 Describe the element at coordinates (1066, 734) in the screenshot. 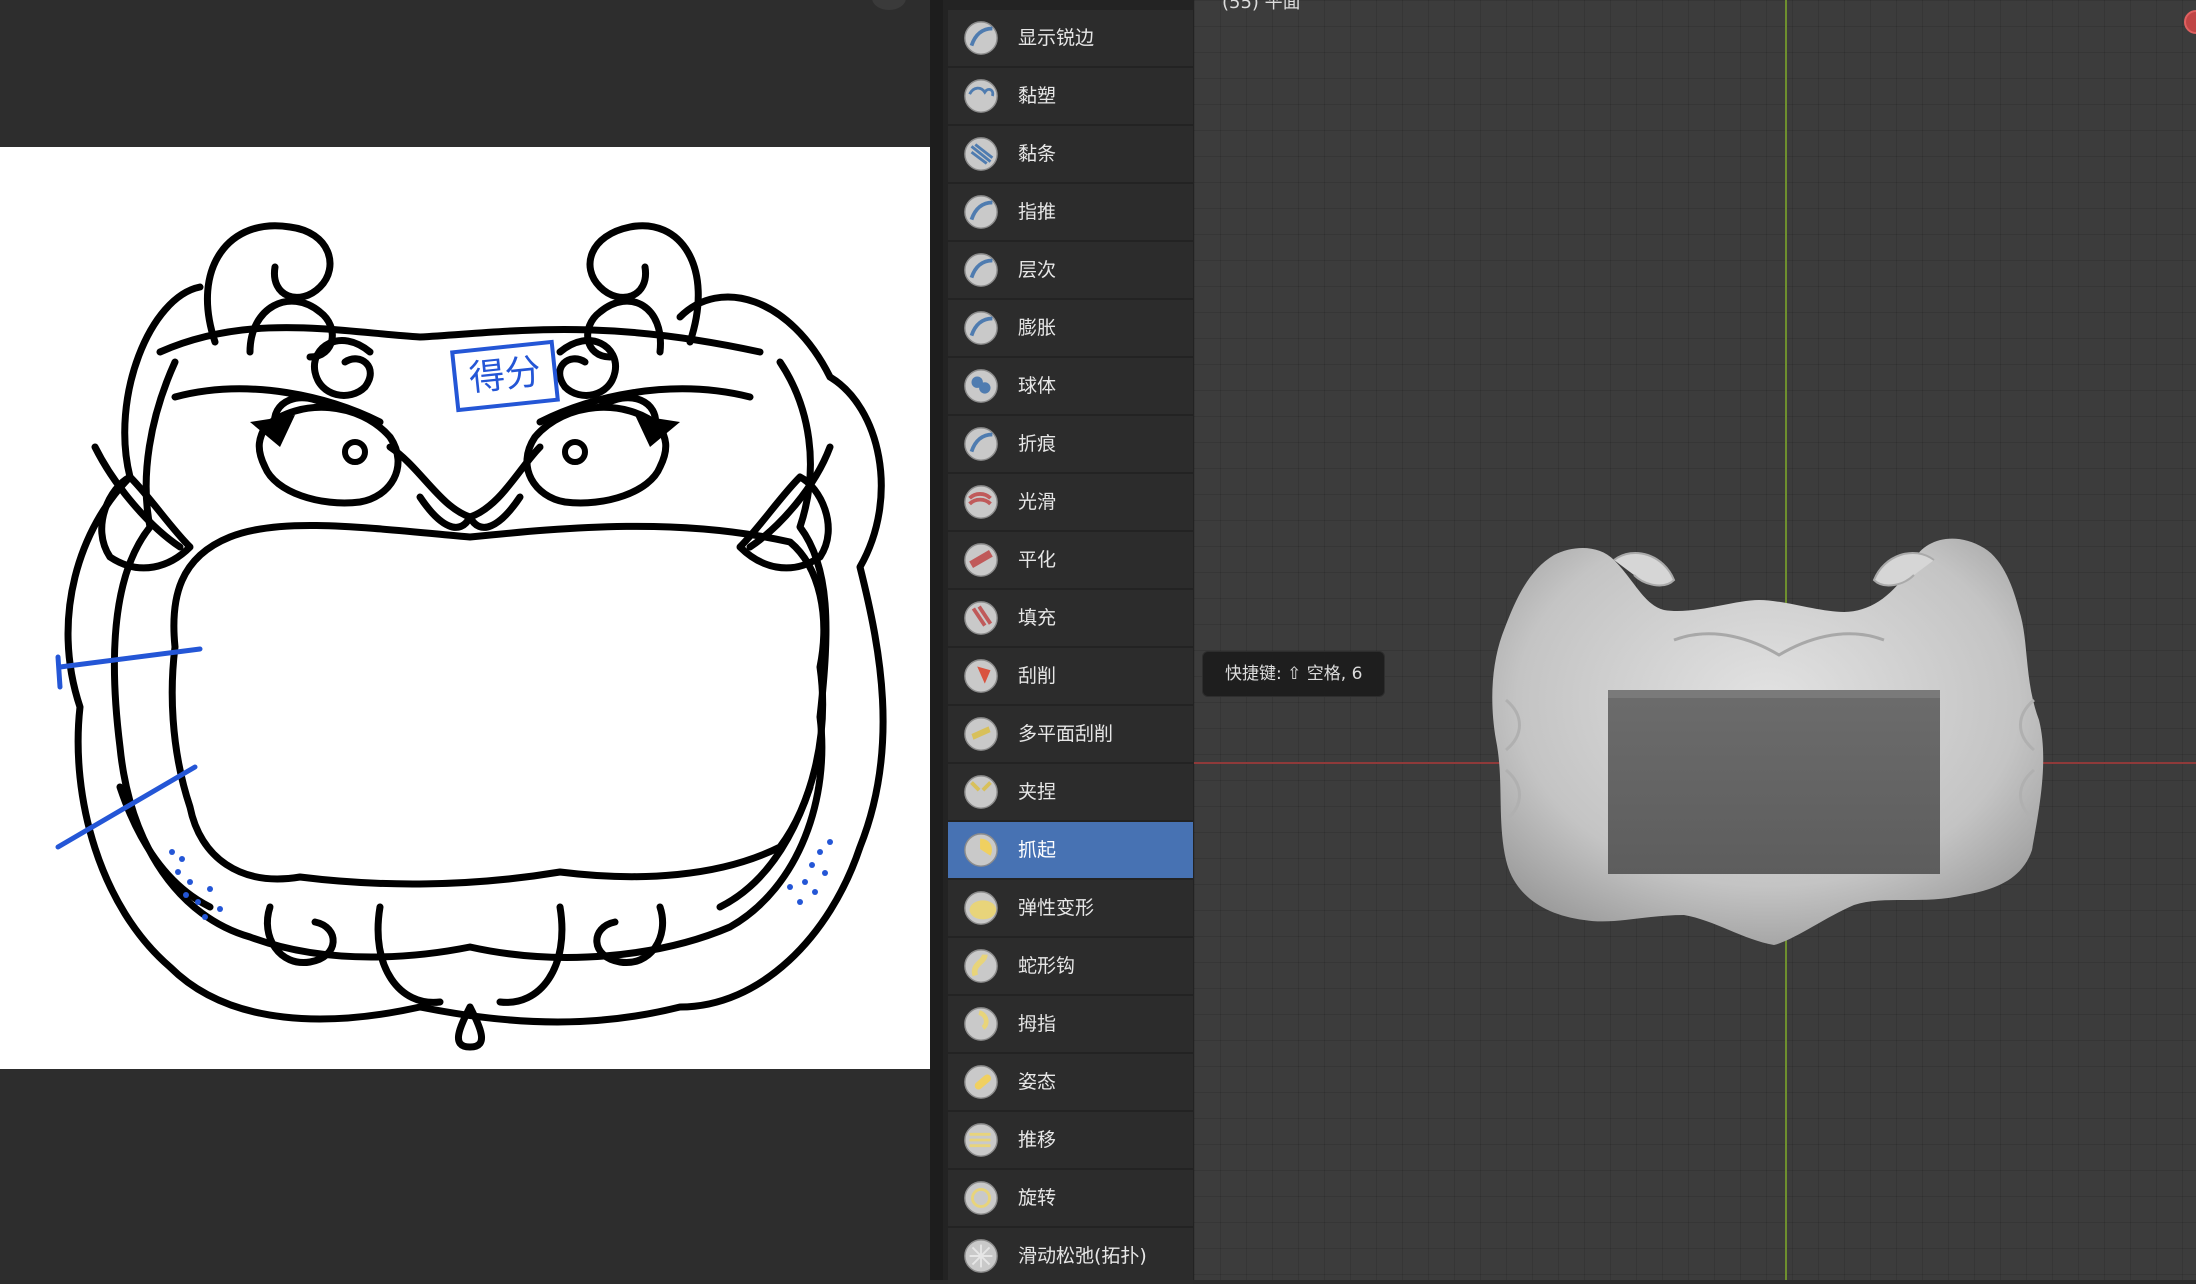

I see `brush-item-label: 多平面刮削` at that location.